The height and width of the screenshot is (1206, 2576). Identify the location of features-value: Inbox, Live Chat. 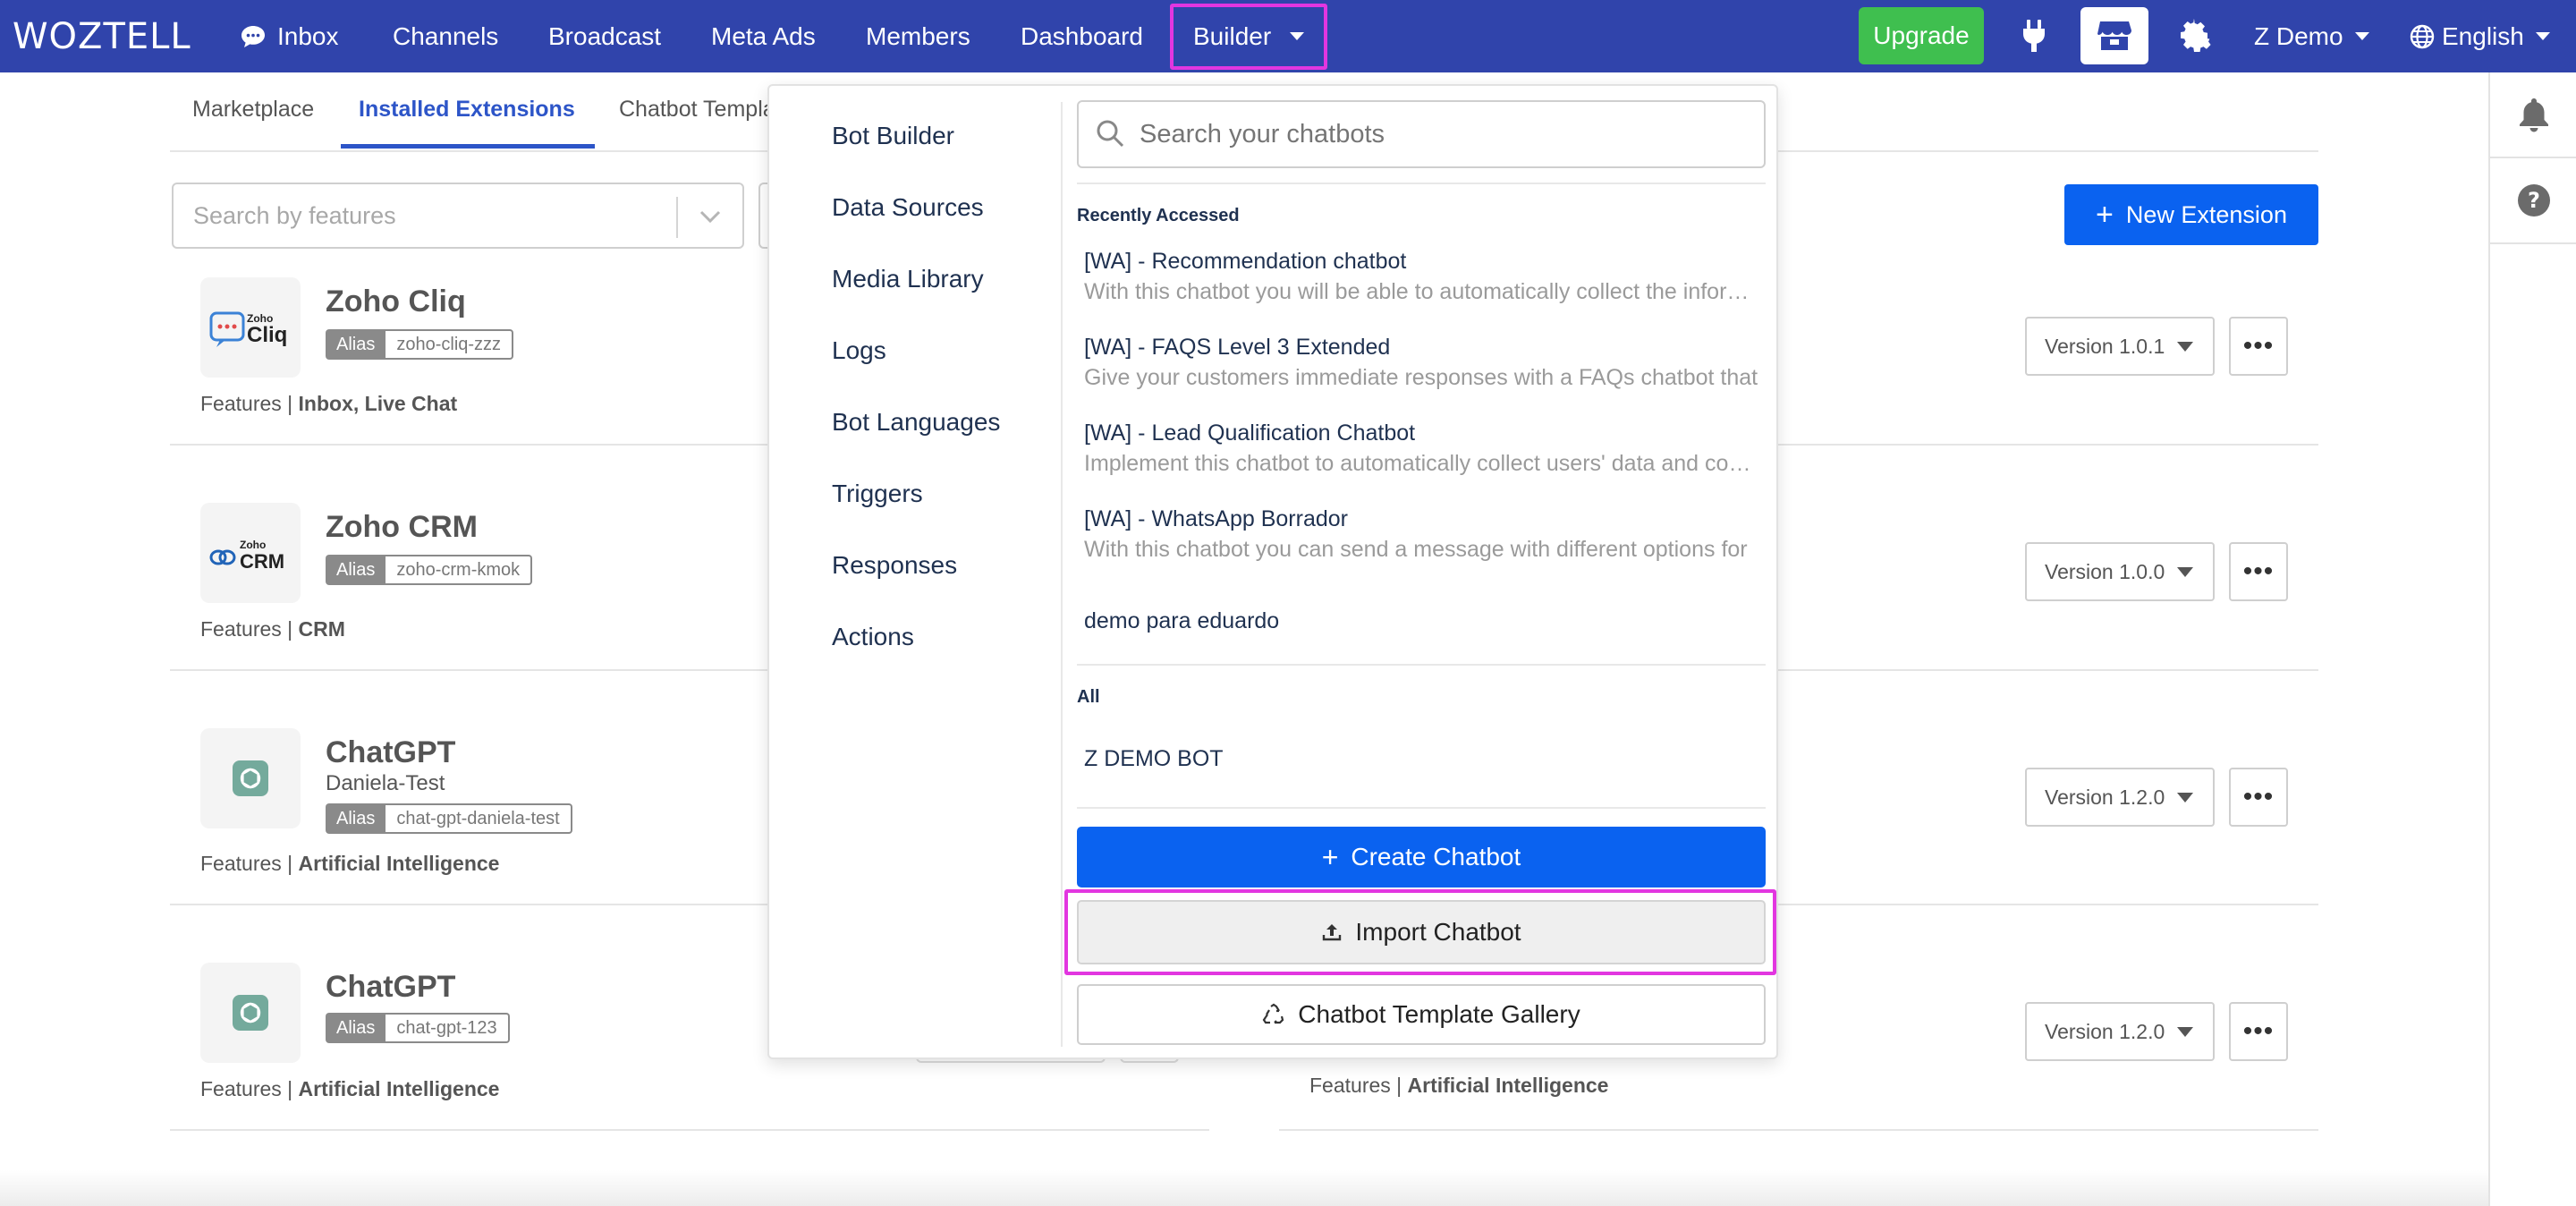
(378, 403).